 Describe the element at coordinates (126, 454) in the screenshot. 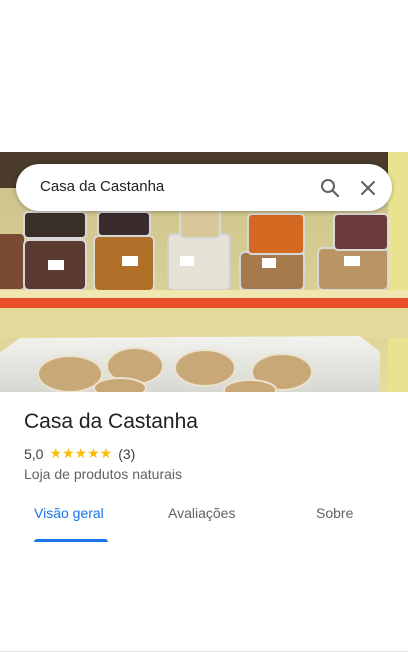

I see `review-count: (3)` at that location.